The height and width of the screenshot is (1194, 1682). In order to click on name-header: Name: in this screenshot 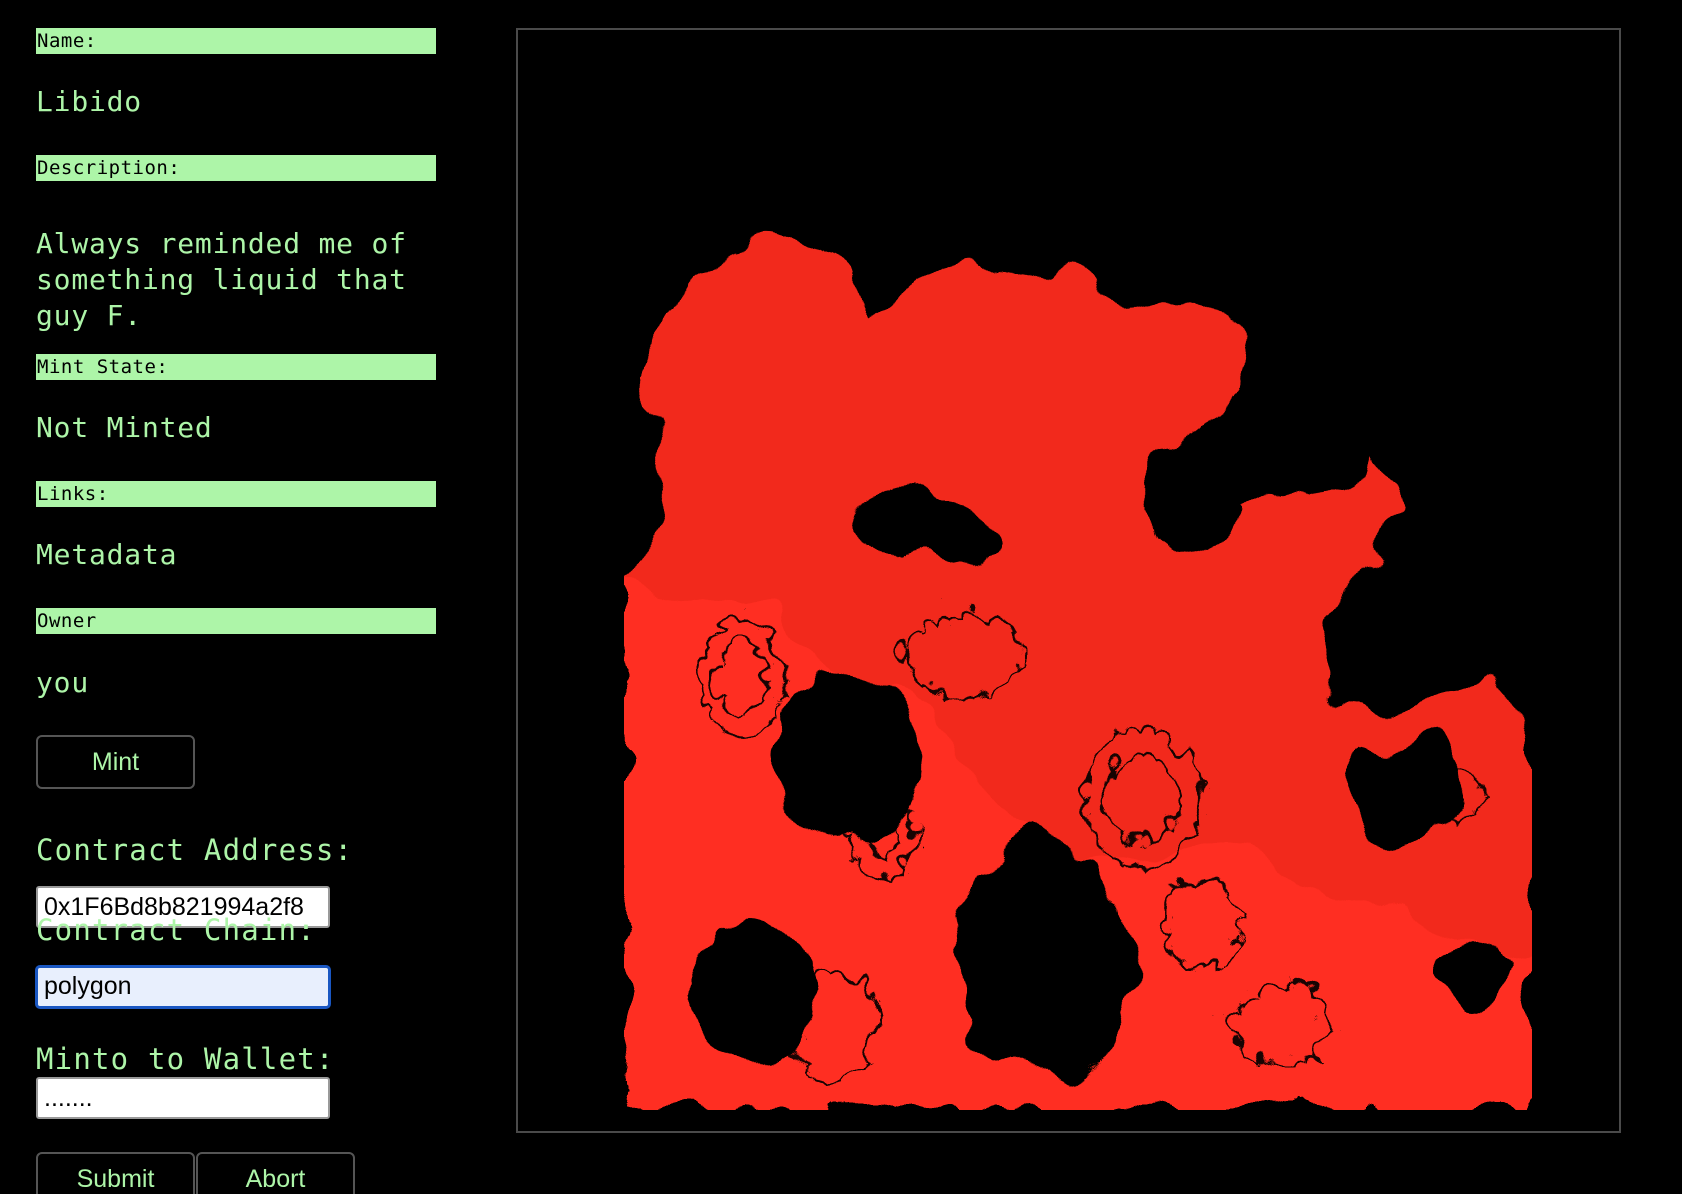, I will do `click(236, 41)`.